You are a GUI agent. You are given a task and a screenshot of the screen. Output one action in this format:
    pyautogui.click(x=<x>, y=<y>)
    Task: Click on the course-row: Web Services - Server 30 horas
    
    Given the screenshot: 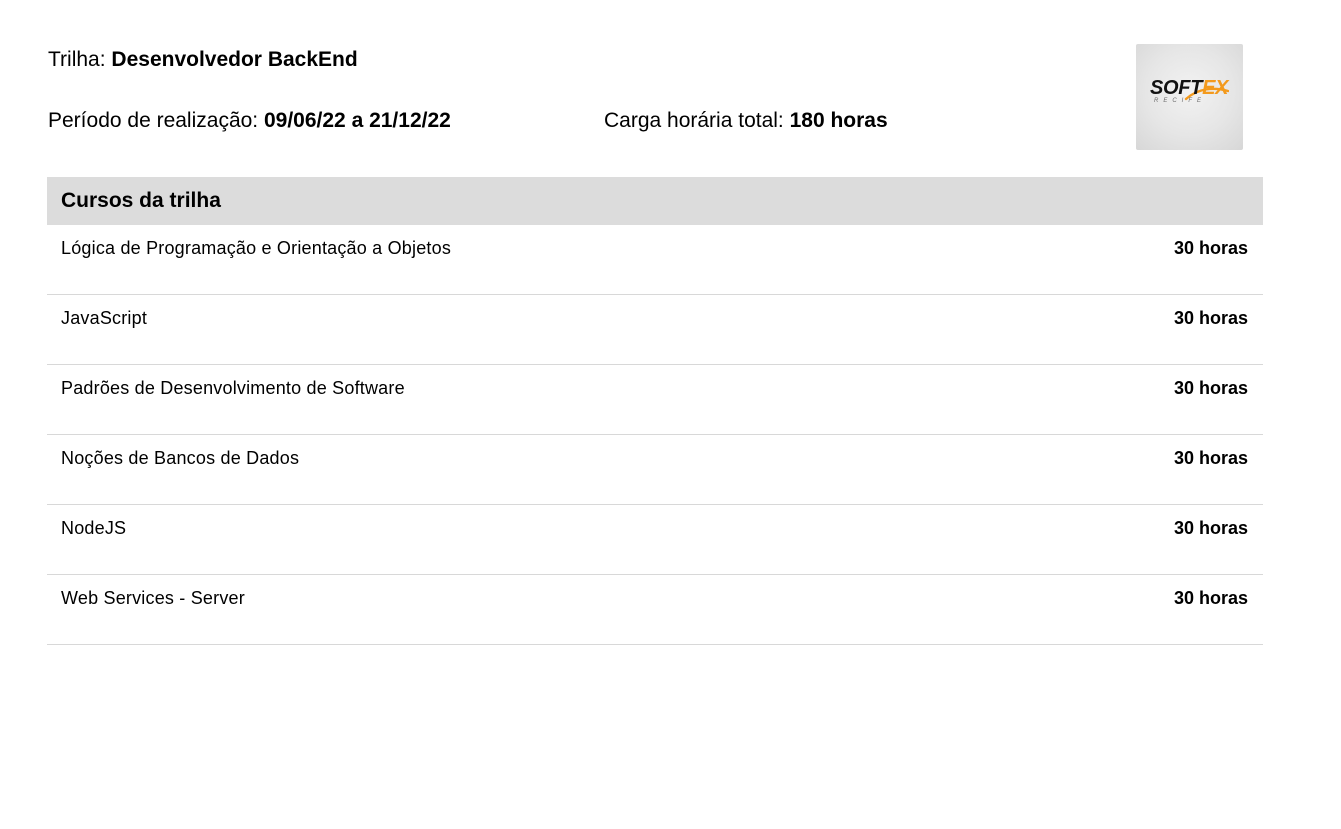 What is the action you would take?
    pyautogui.click(x=655, y=610)
    